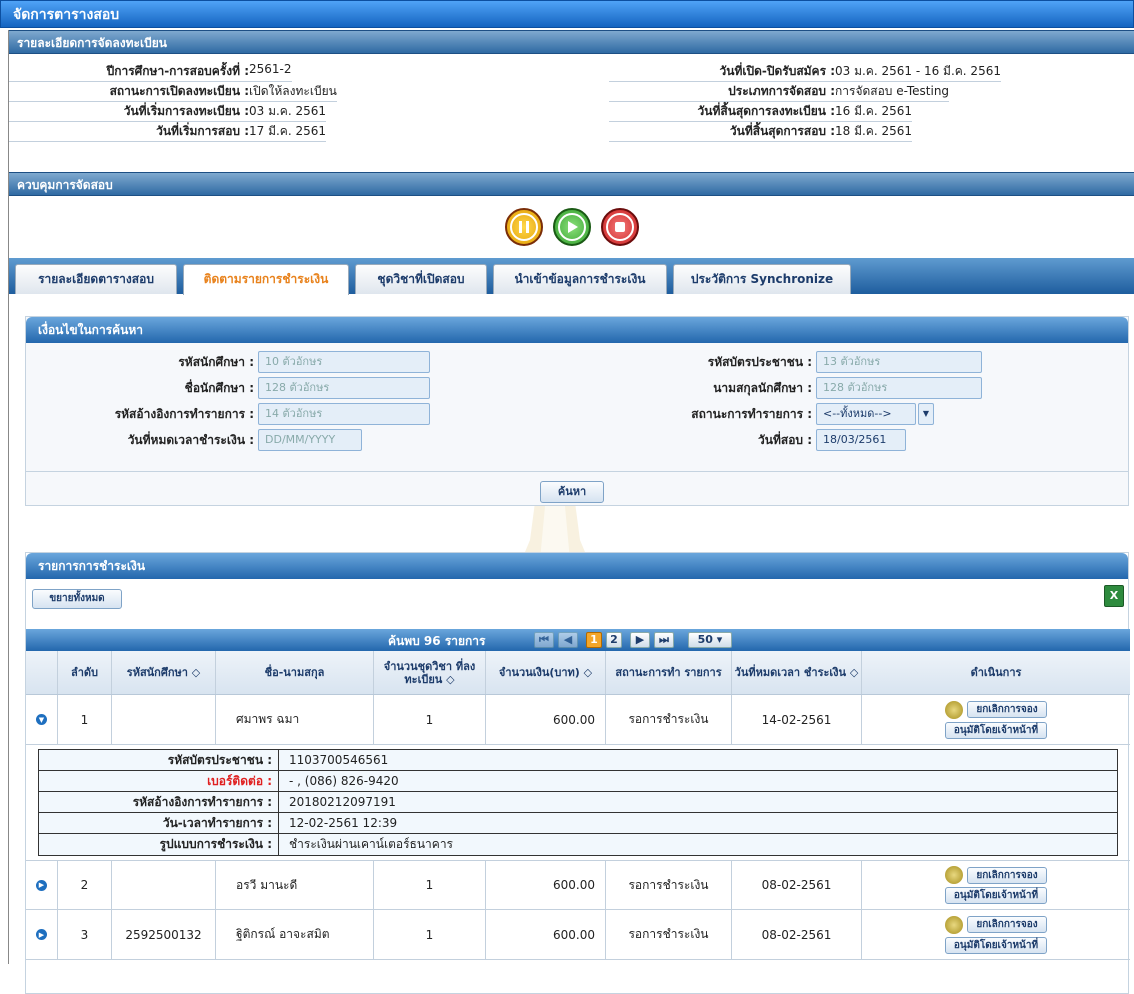 This screenshot has width=1134, height=994. What do you see at coordinates (295, 885) in the screenshot?
I see `cell-name: อรวี มานะดี` at bounding box center [295, 885].